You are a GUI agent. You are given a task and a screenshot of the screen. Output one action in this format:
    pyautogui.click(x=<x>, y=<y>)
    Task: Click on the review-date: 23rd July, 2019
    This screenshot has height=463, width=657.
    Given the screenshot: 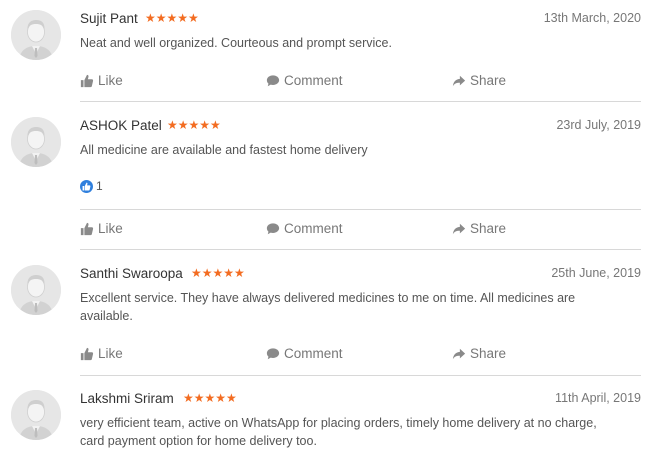 What is the action you would take?
    pyautogui.click(x=598, y=125)
    